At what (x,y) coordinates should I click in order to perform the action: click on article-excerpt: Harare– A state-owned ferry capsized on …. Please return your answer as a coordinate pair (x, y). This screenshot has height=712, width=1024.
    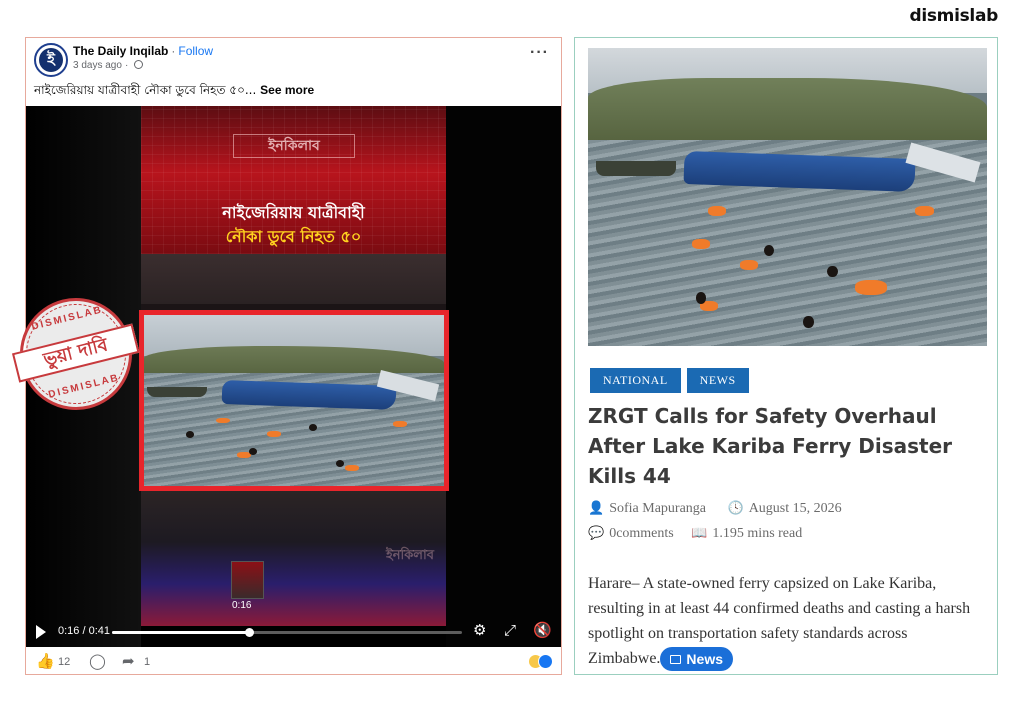
    Looking at the image, I should click on (785, 621).